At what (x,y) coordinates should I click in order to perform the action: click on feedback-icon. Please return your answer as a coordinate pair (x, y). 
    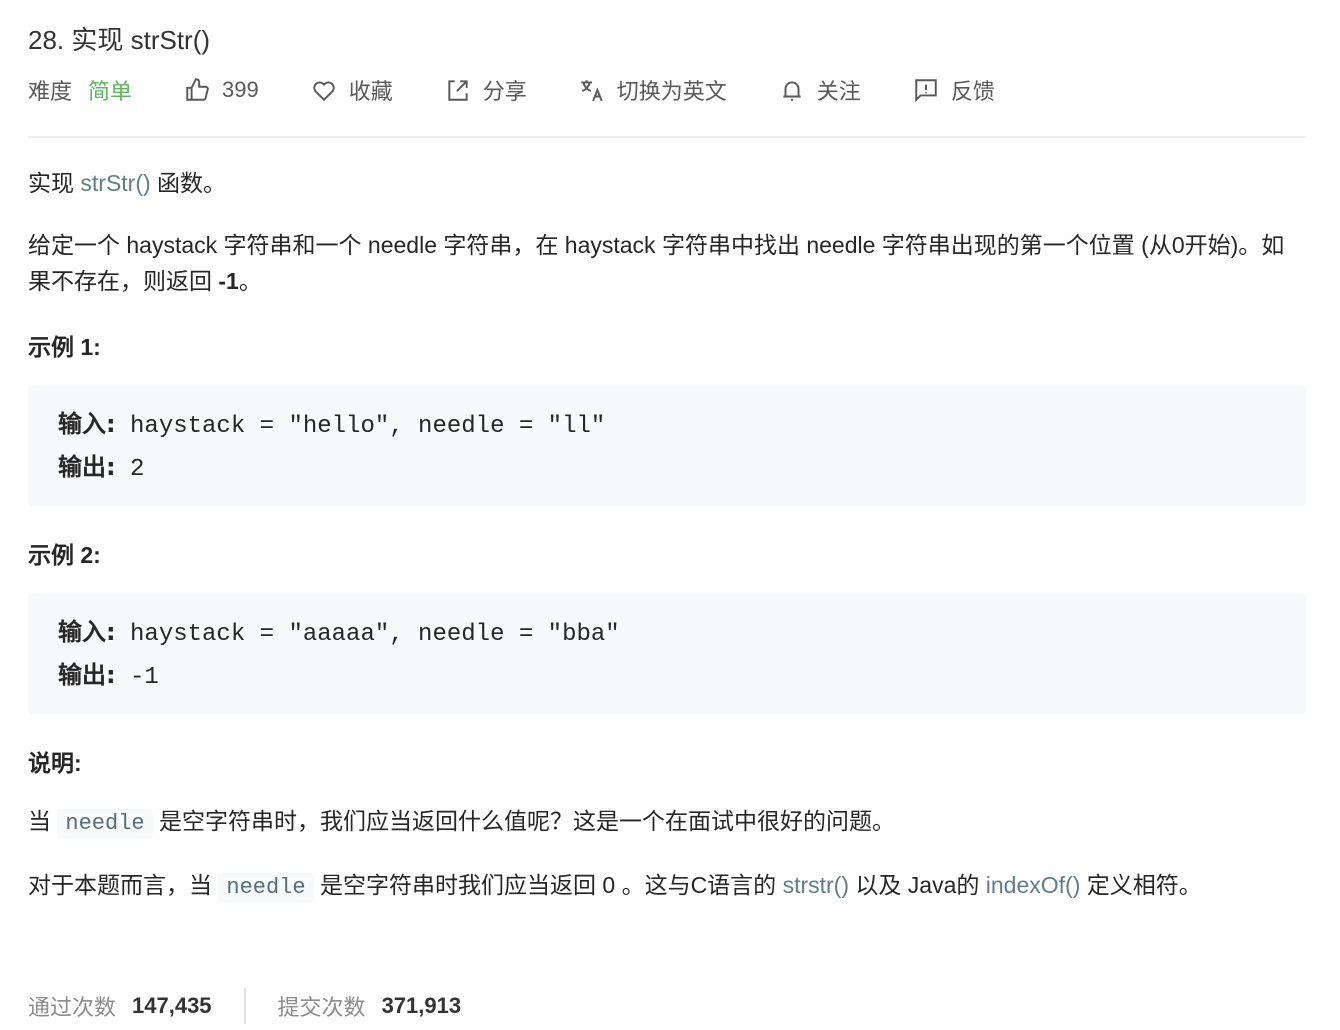
    Looking at the image, I should click on (926, 91).